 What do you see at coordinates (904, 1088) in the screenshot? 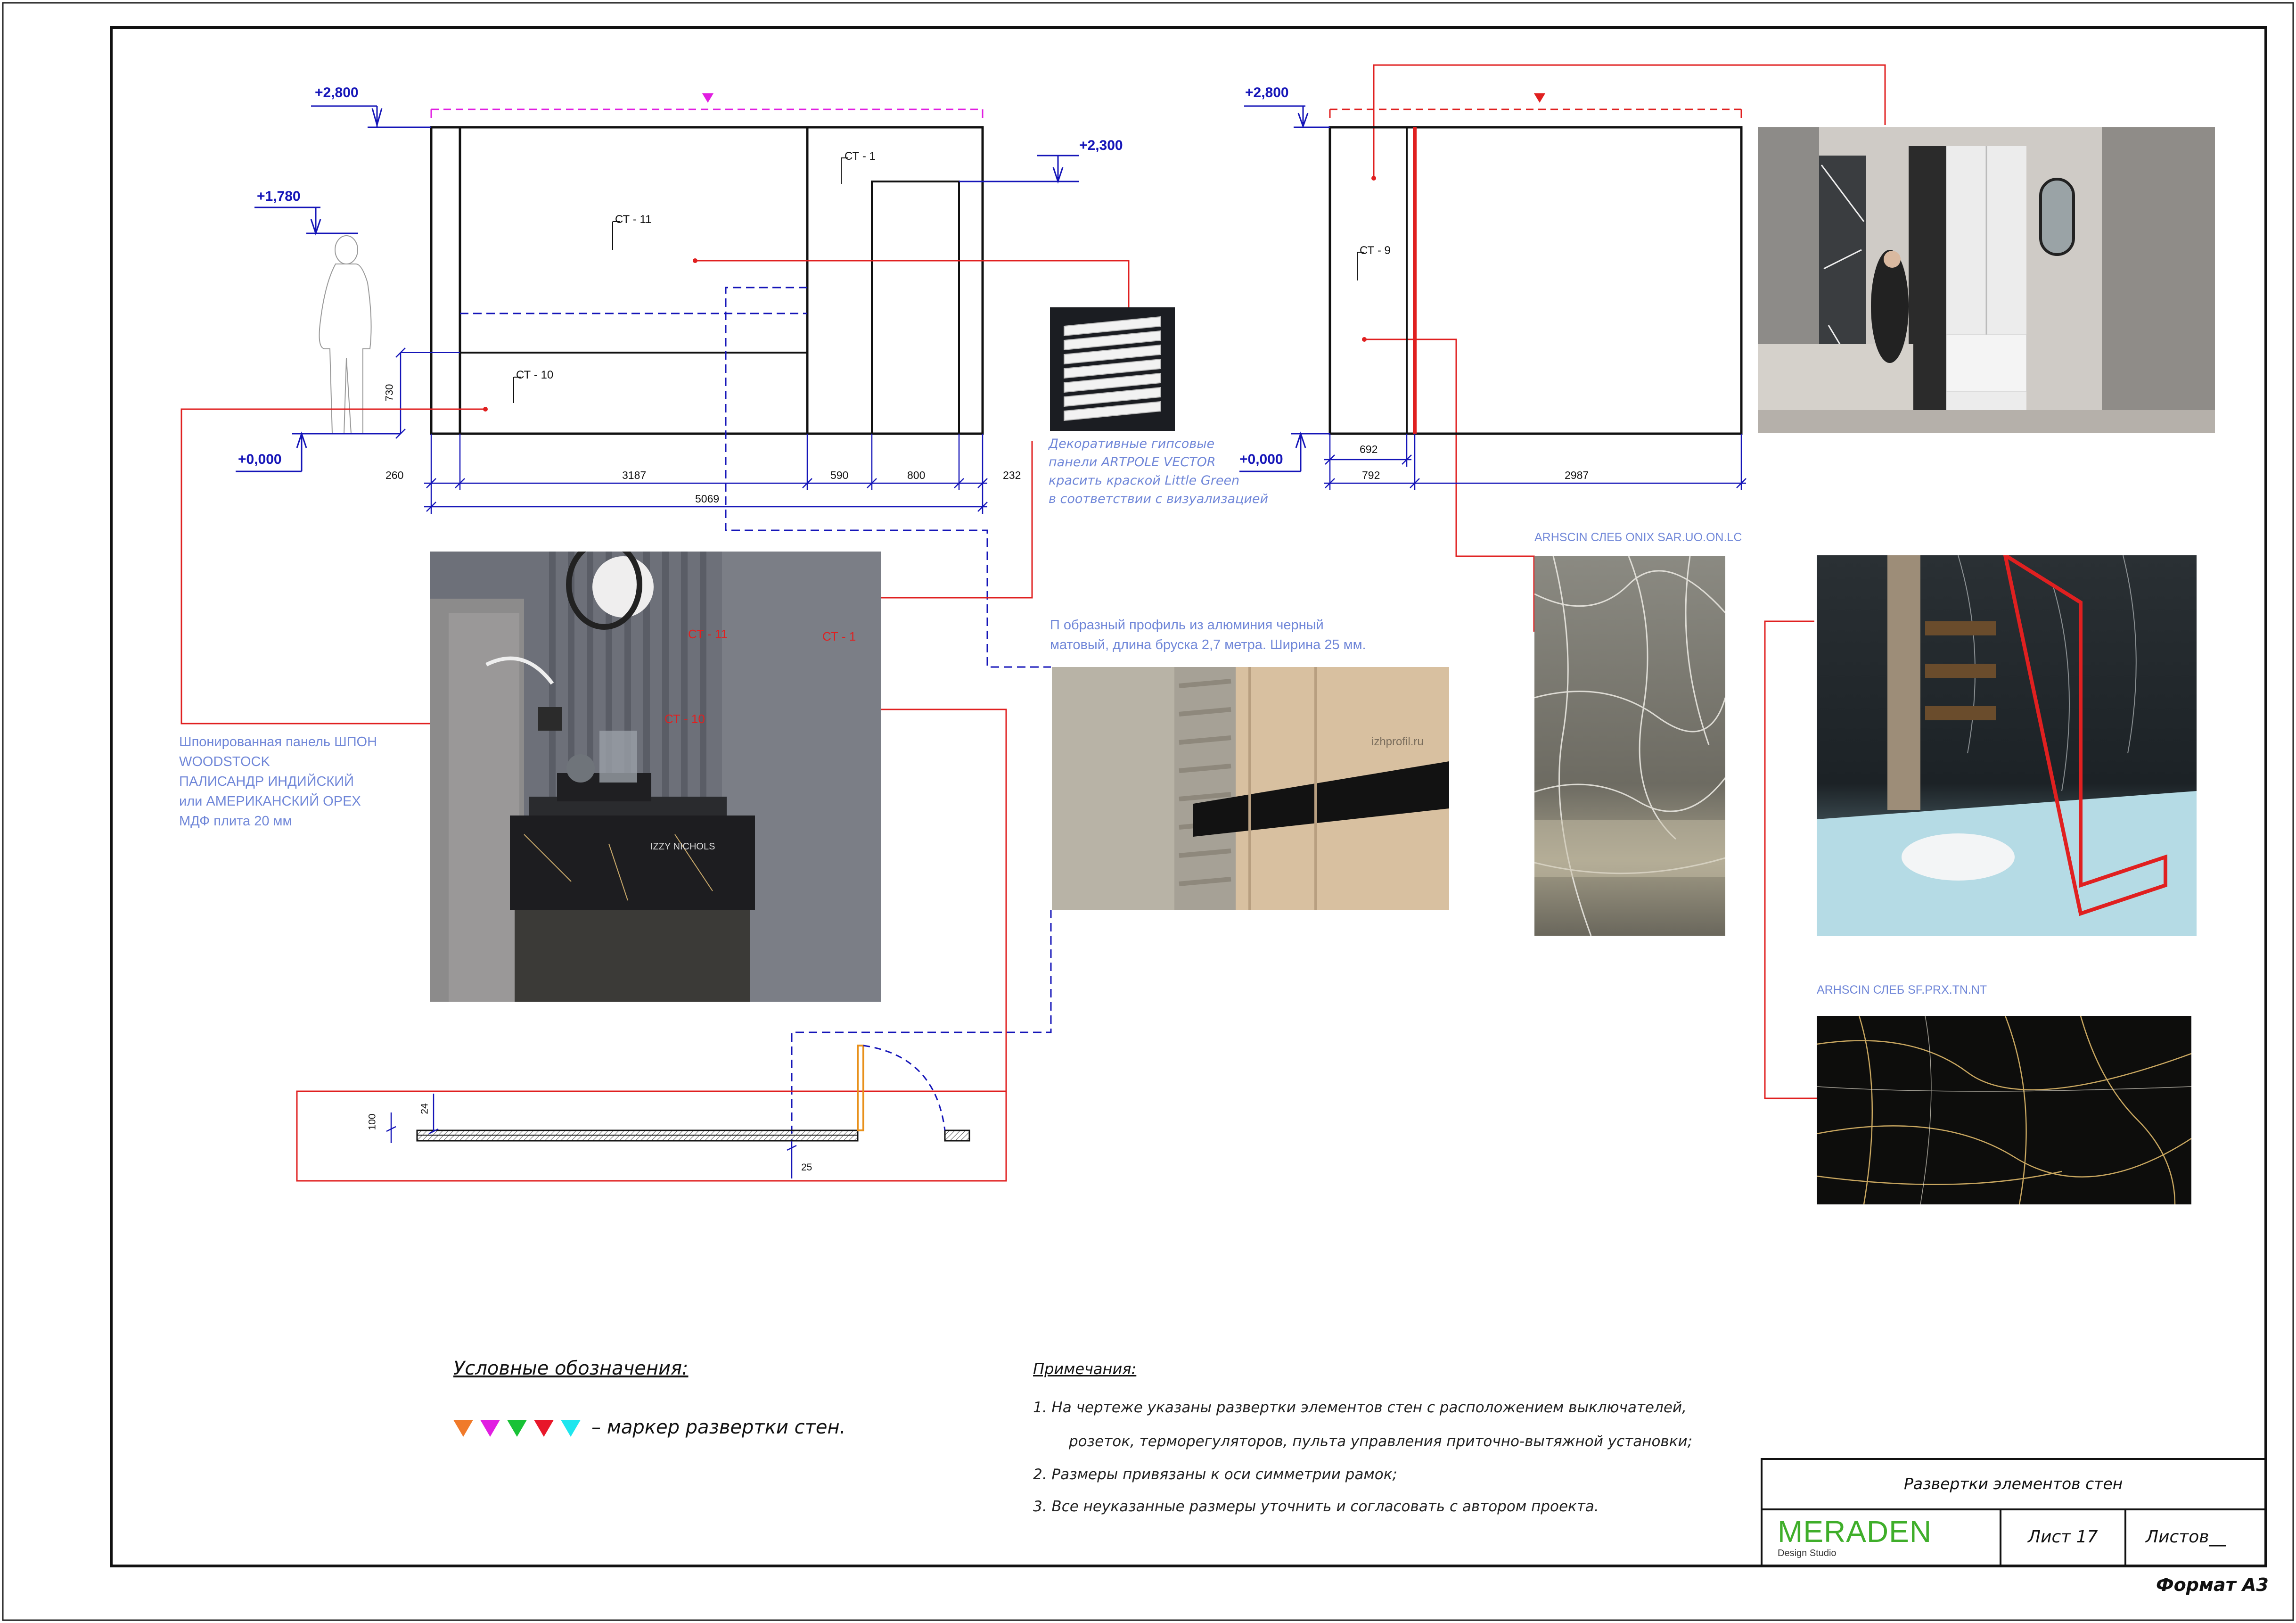
I see `door-swing` at bounding box center [904, 1088].